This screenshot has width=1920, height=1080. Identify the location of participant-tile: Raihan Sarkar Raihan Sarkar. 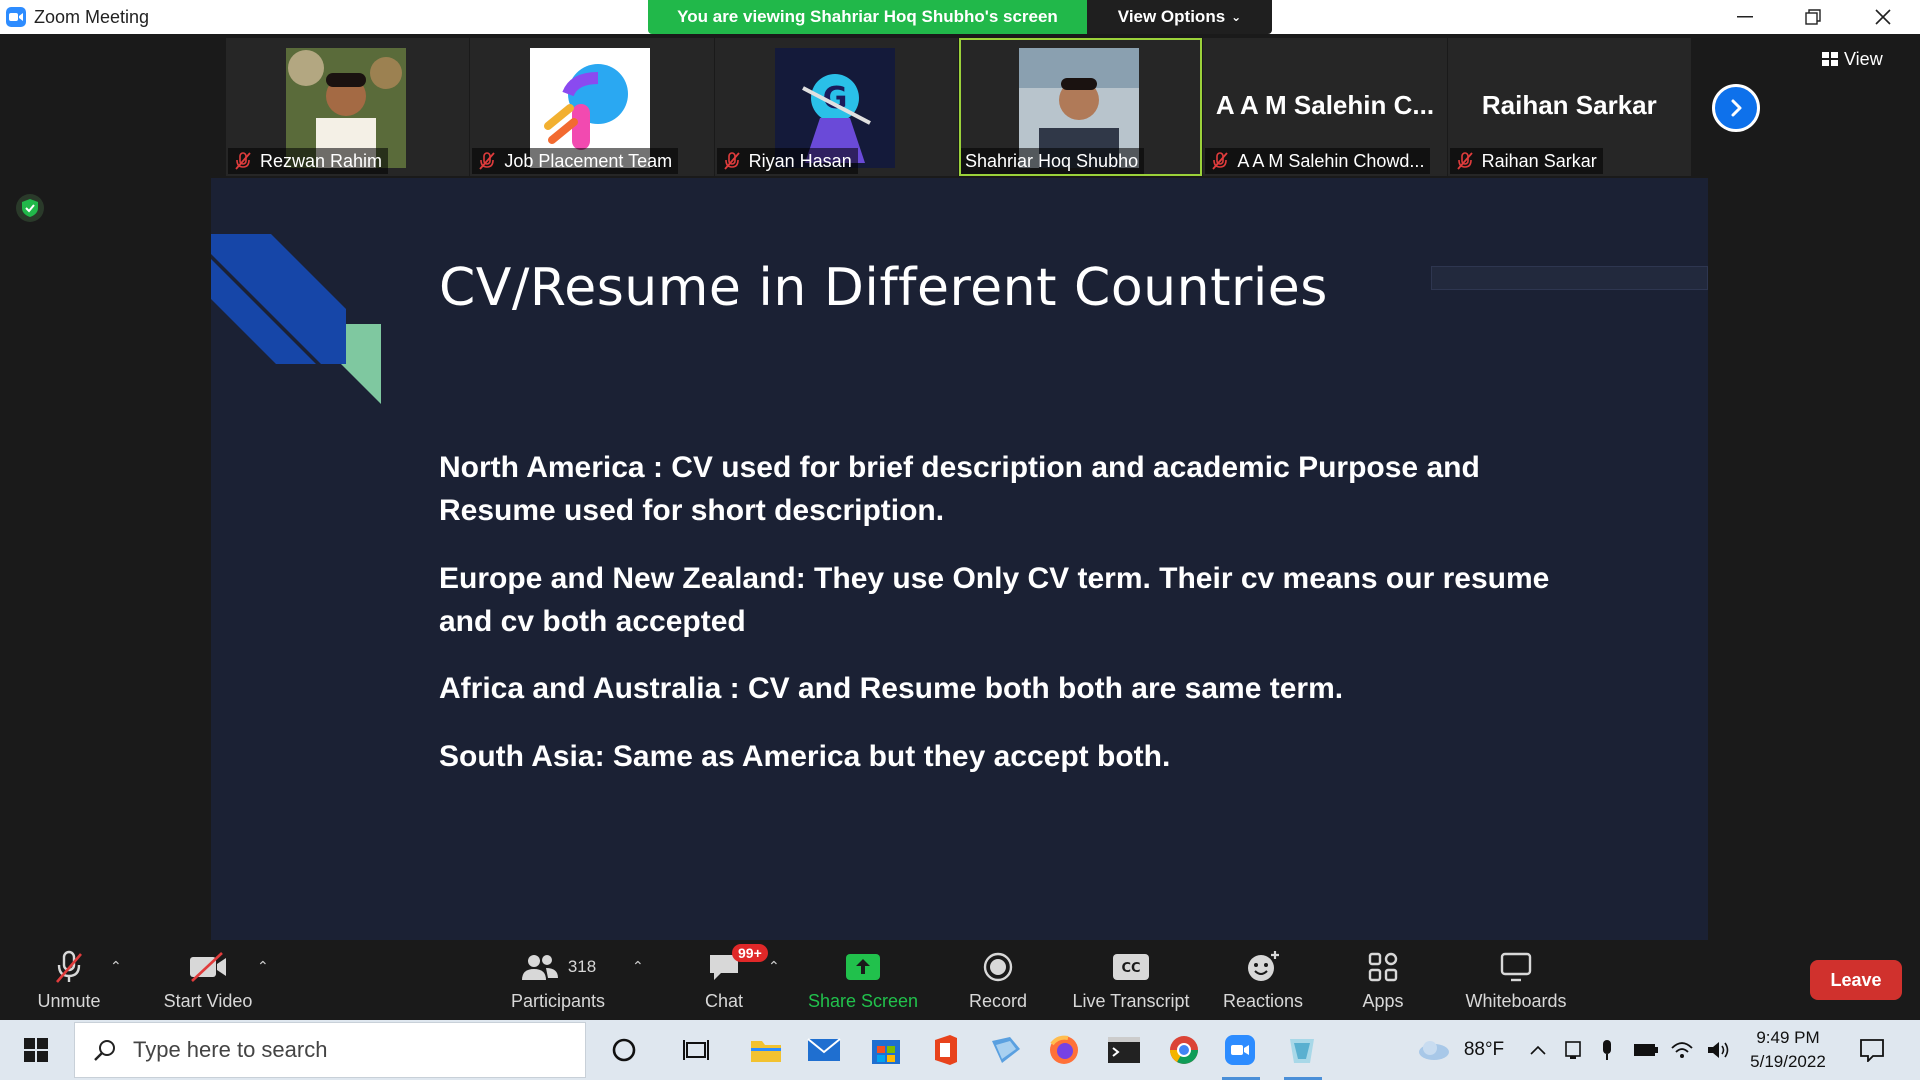
(1569, 107).